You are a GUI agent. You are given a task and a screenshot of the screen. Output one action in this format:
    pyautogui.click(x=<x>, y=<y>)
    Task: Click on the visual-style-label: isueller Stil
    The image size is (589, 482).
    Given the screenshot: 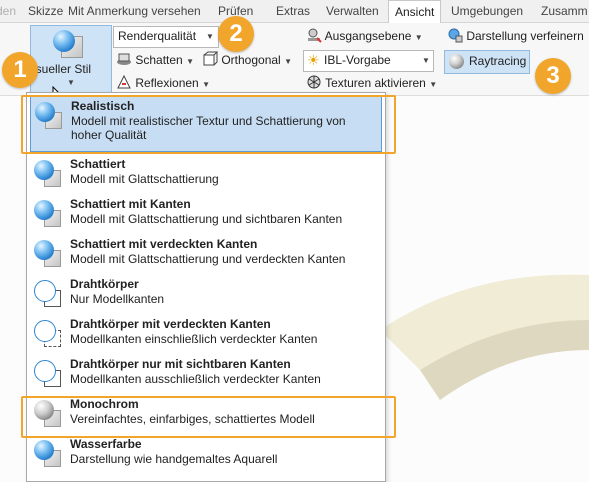 What is the action you would take?
    pyautogui.click(x=62, y=69)
    